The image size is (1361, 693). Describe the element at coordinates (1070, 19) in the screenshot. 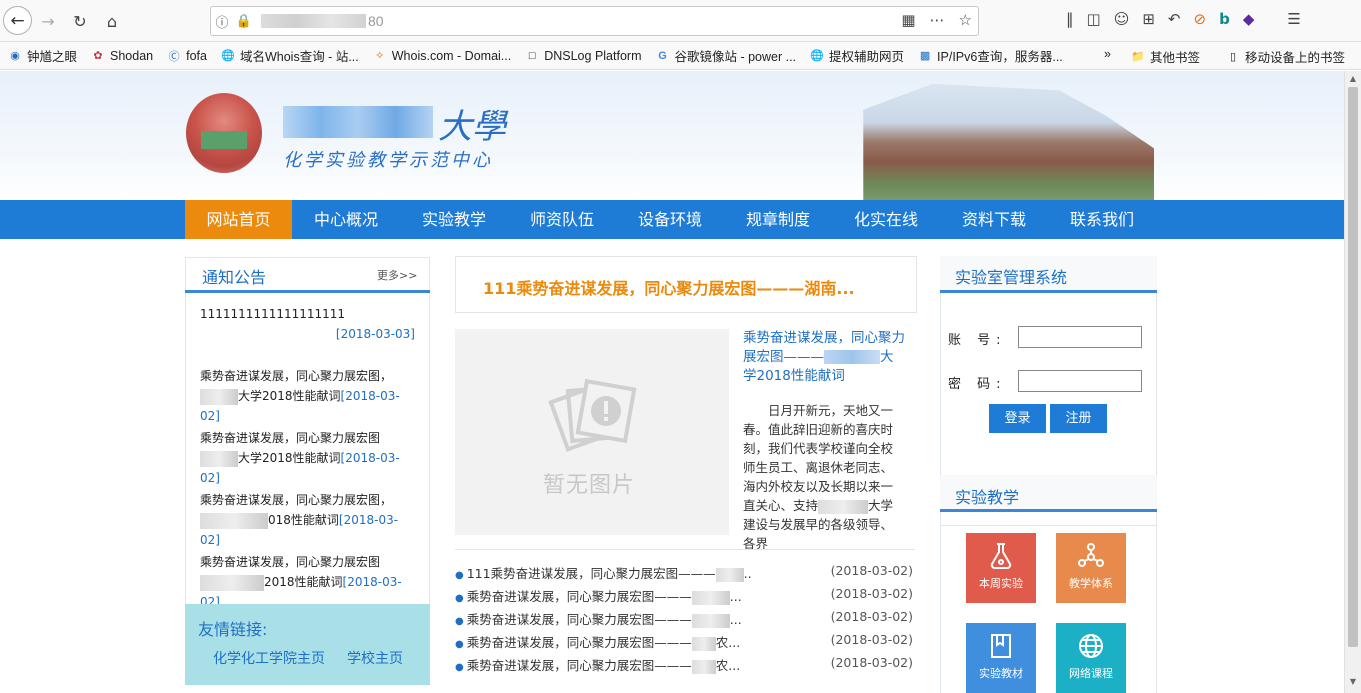

I see `library-icon: ‖` at that location.